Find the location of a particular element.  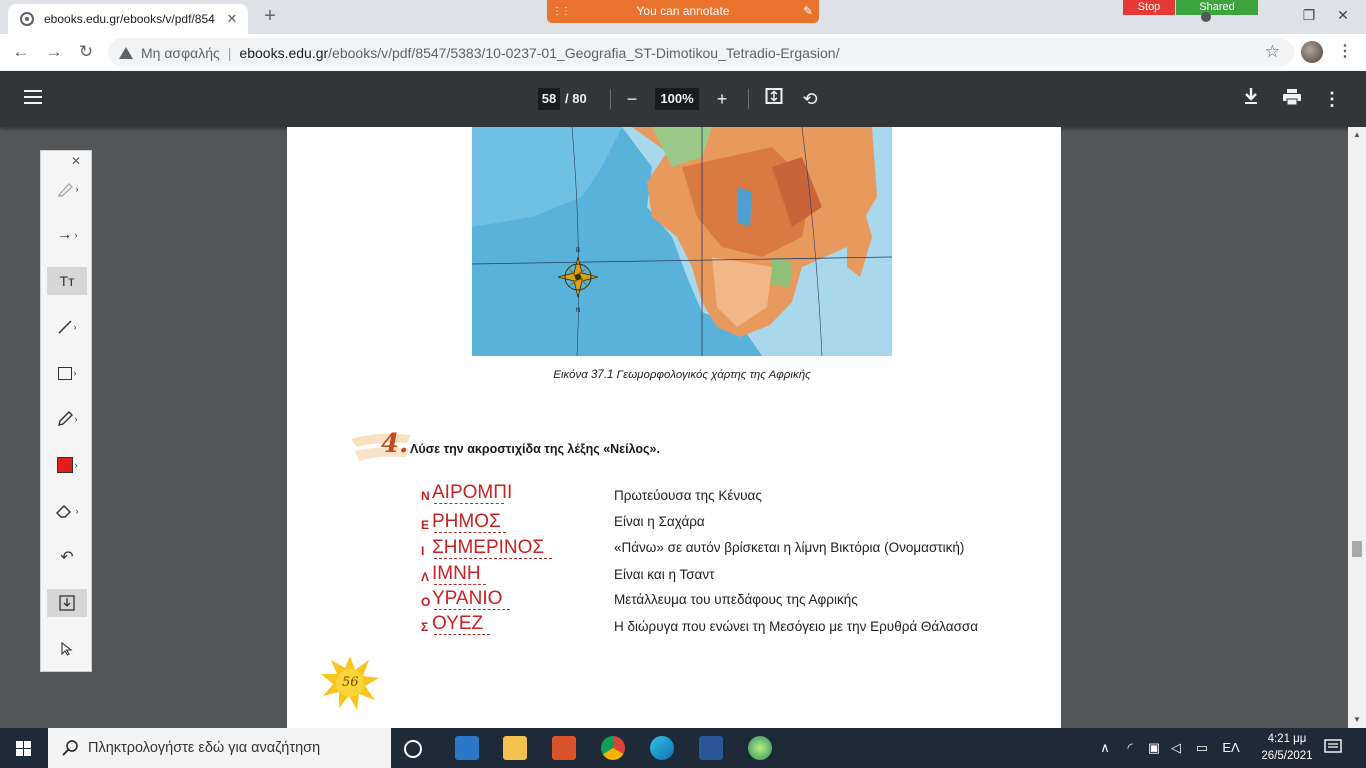

scrollbar-thumb is located at coordinates (1357, 549).